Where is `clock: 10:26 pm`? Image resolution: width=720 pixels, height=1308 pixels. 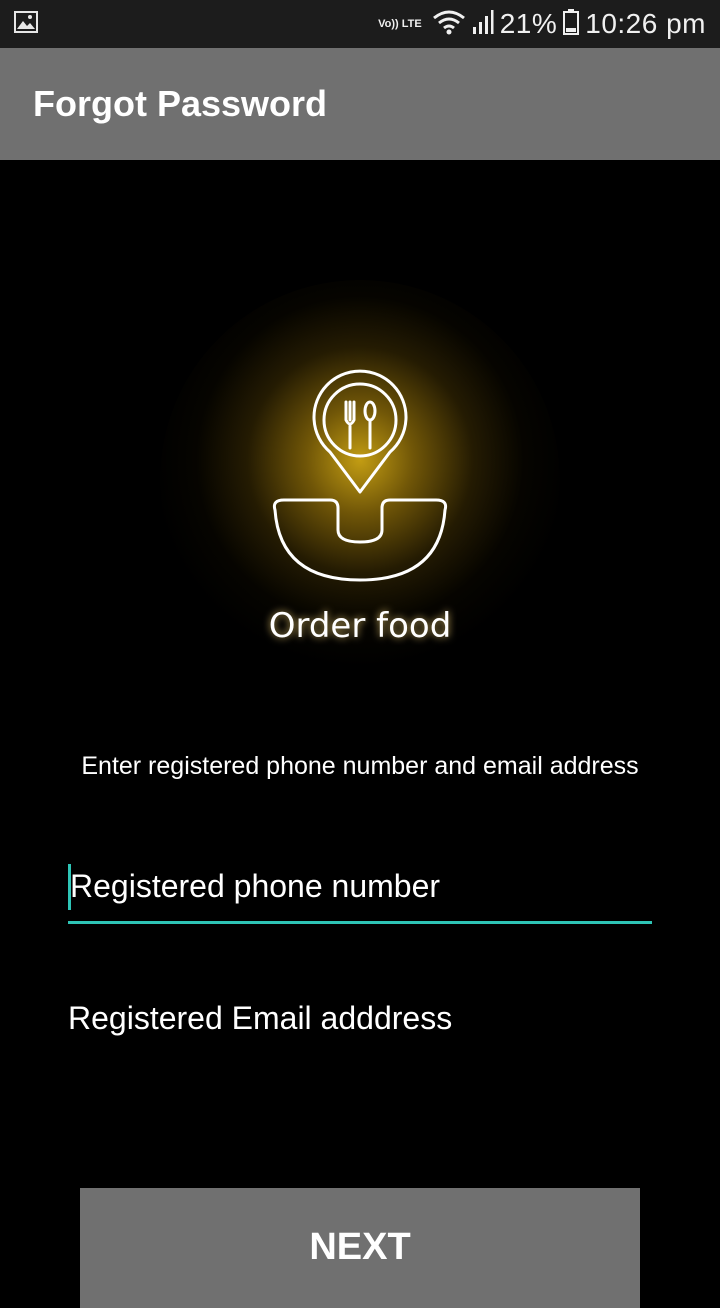 clock: 10:26 pm is located at coordinates (645, 23).